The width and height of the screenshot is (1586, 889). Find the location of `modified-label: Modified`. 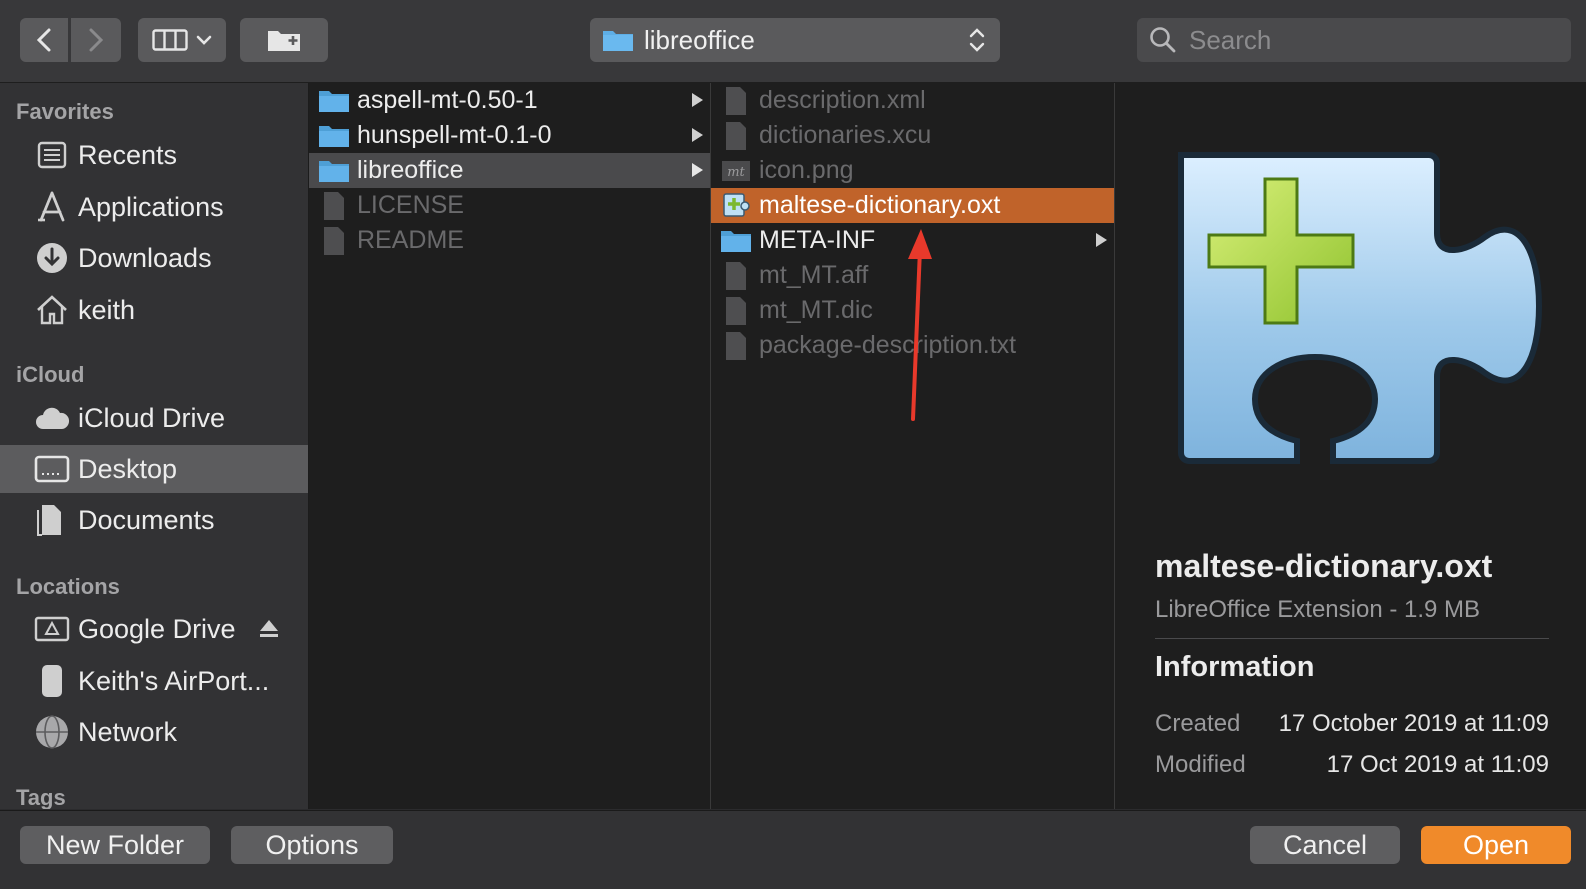

modified-label: Modified is located at coordinates (1200, 764).